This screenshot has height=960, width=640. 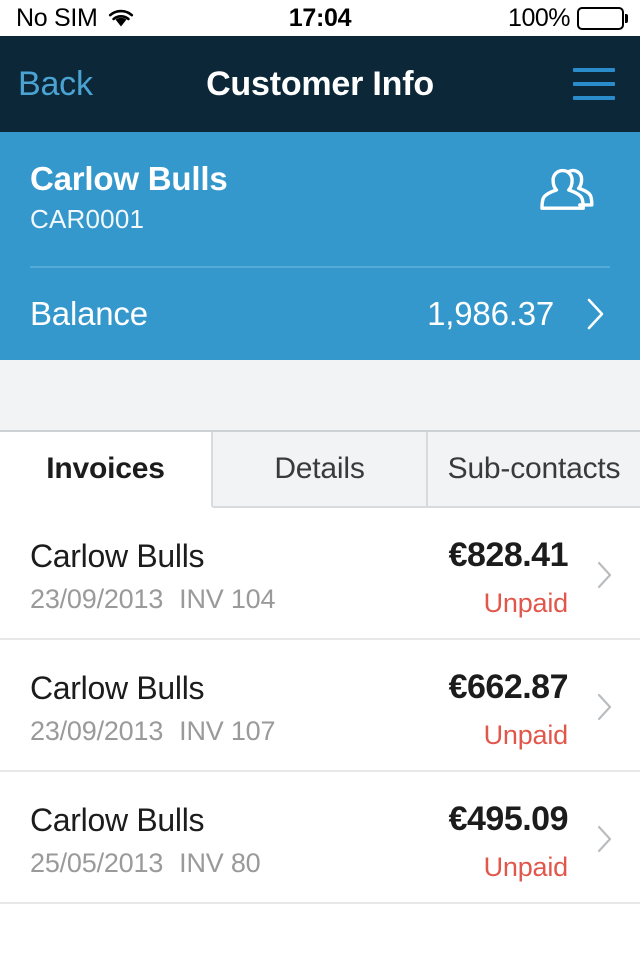 I want to click on invoice-meta: 23/09/2013 INV 107, so click(x=153, y=731).